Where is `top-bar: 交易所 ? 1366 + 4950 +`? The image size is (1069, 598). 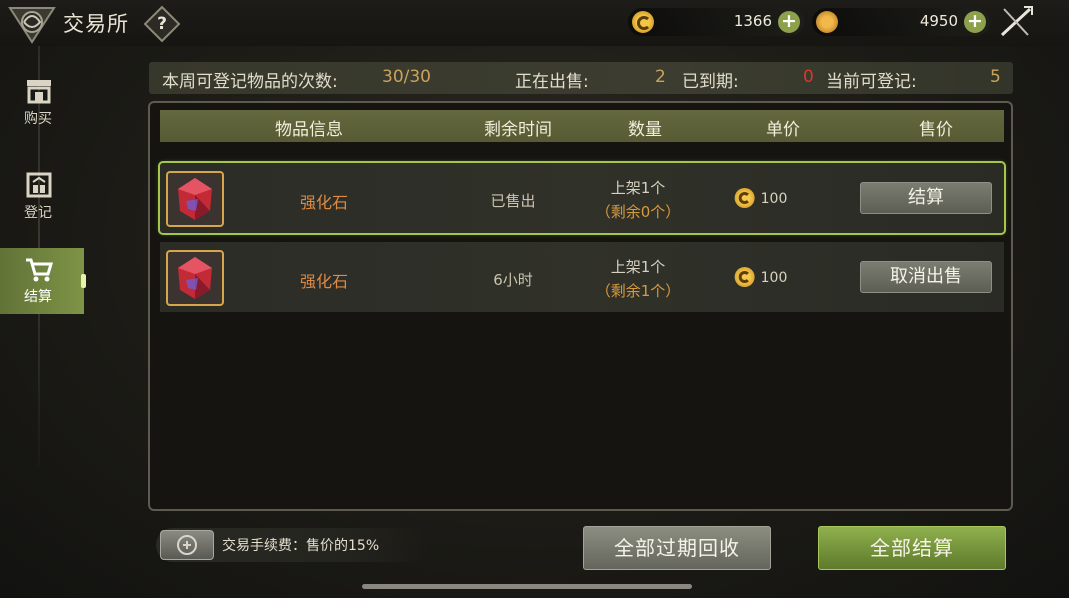 top-bar: 交易所 ? 1366 + 4950 + is located at coordinates (534, 23).